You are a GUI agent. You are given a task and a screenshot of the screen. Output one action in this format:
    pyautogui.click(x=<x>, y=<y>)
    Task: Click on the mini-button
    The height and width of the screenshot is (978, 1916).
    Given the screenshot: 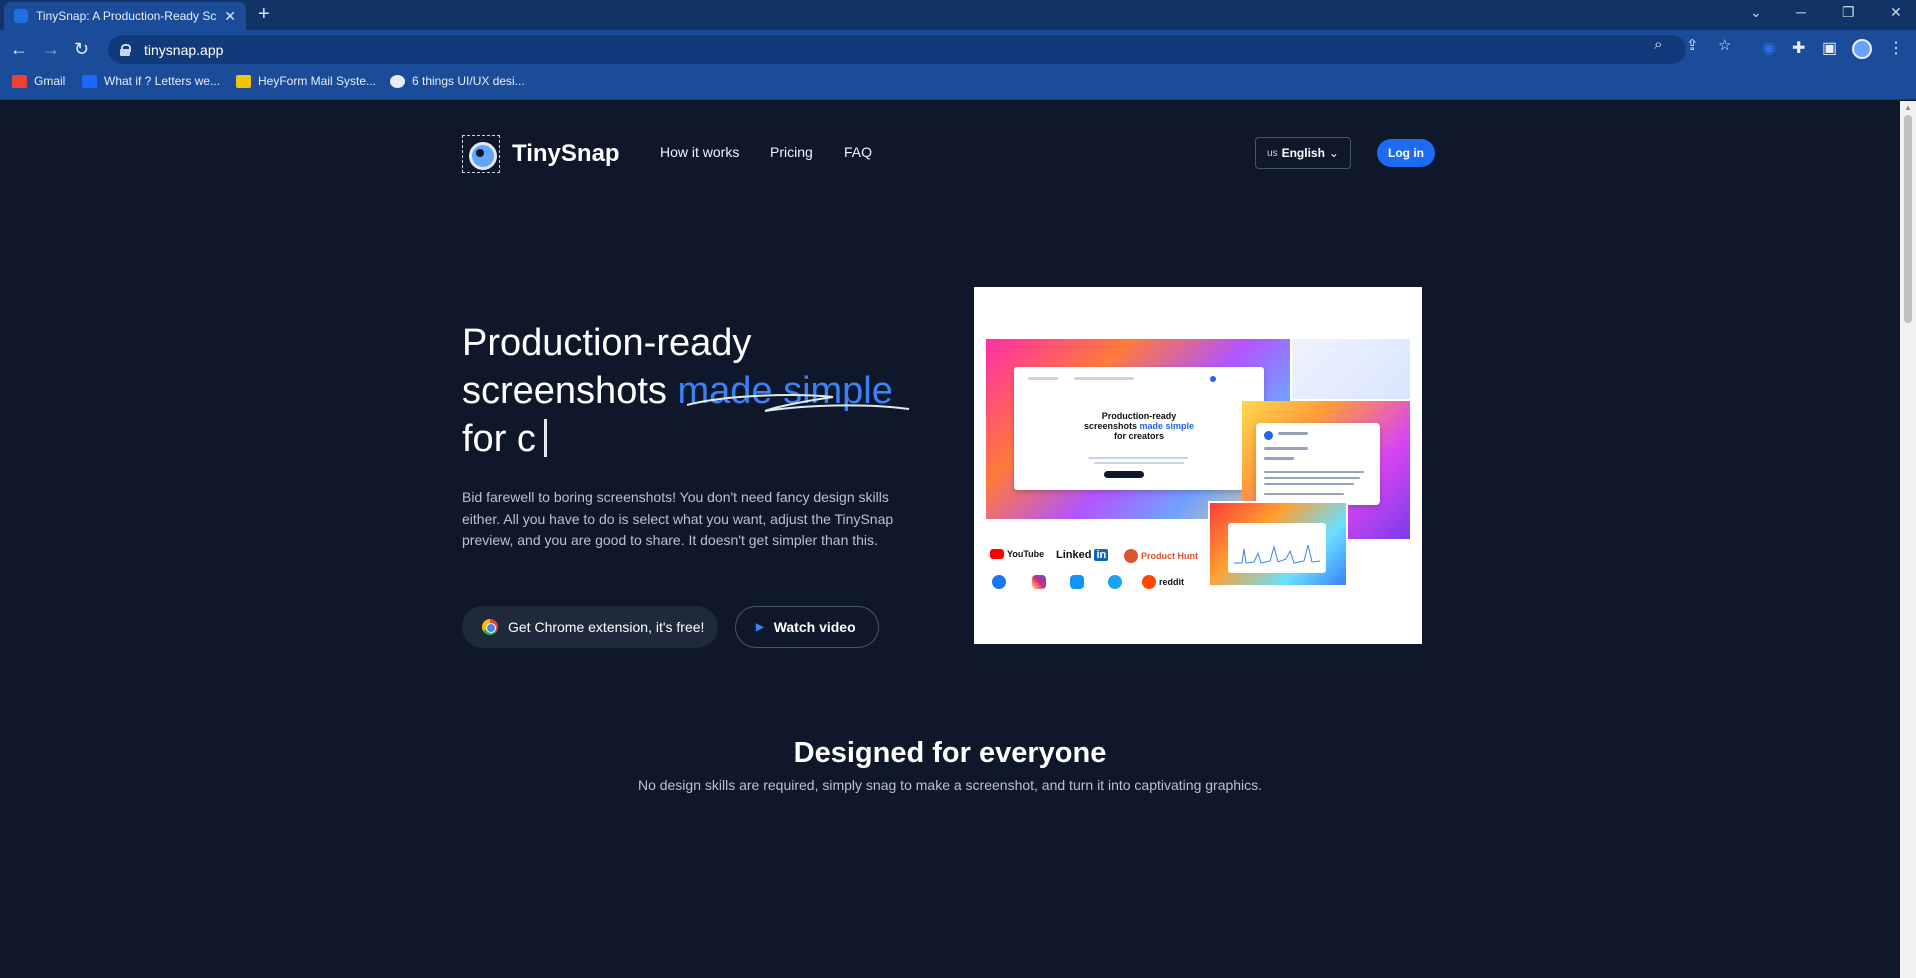 What is the action you would take?
    pyautogui.click(x=1124, y=474)
    